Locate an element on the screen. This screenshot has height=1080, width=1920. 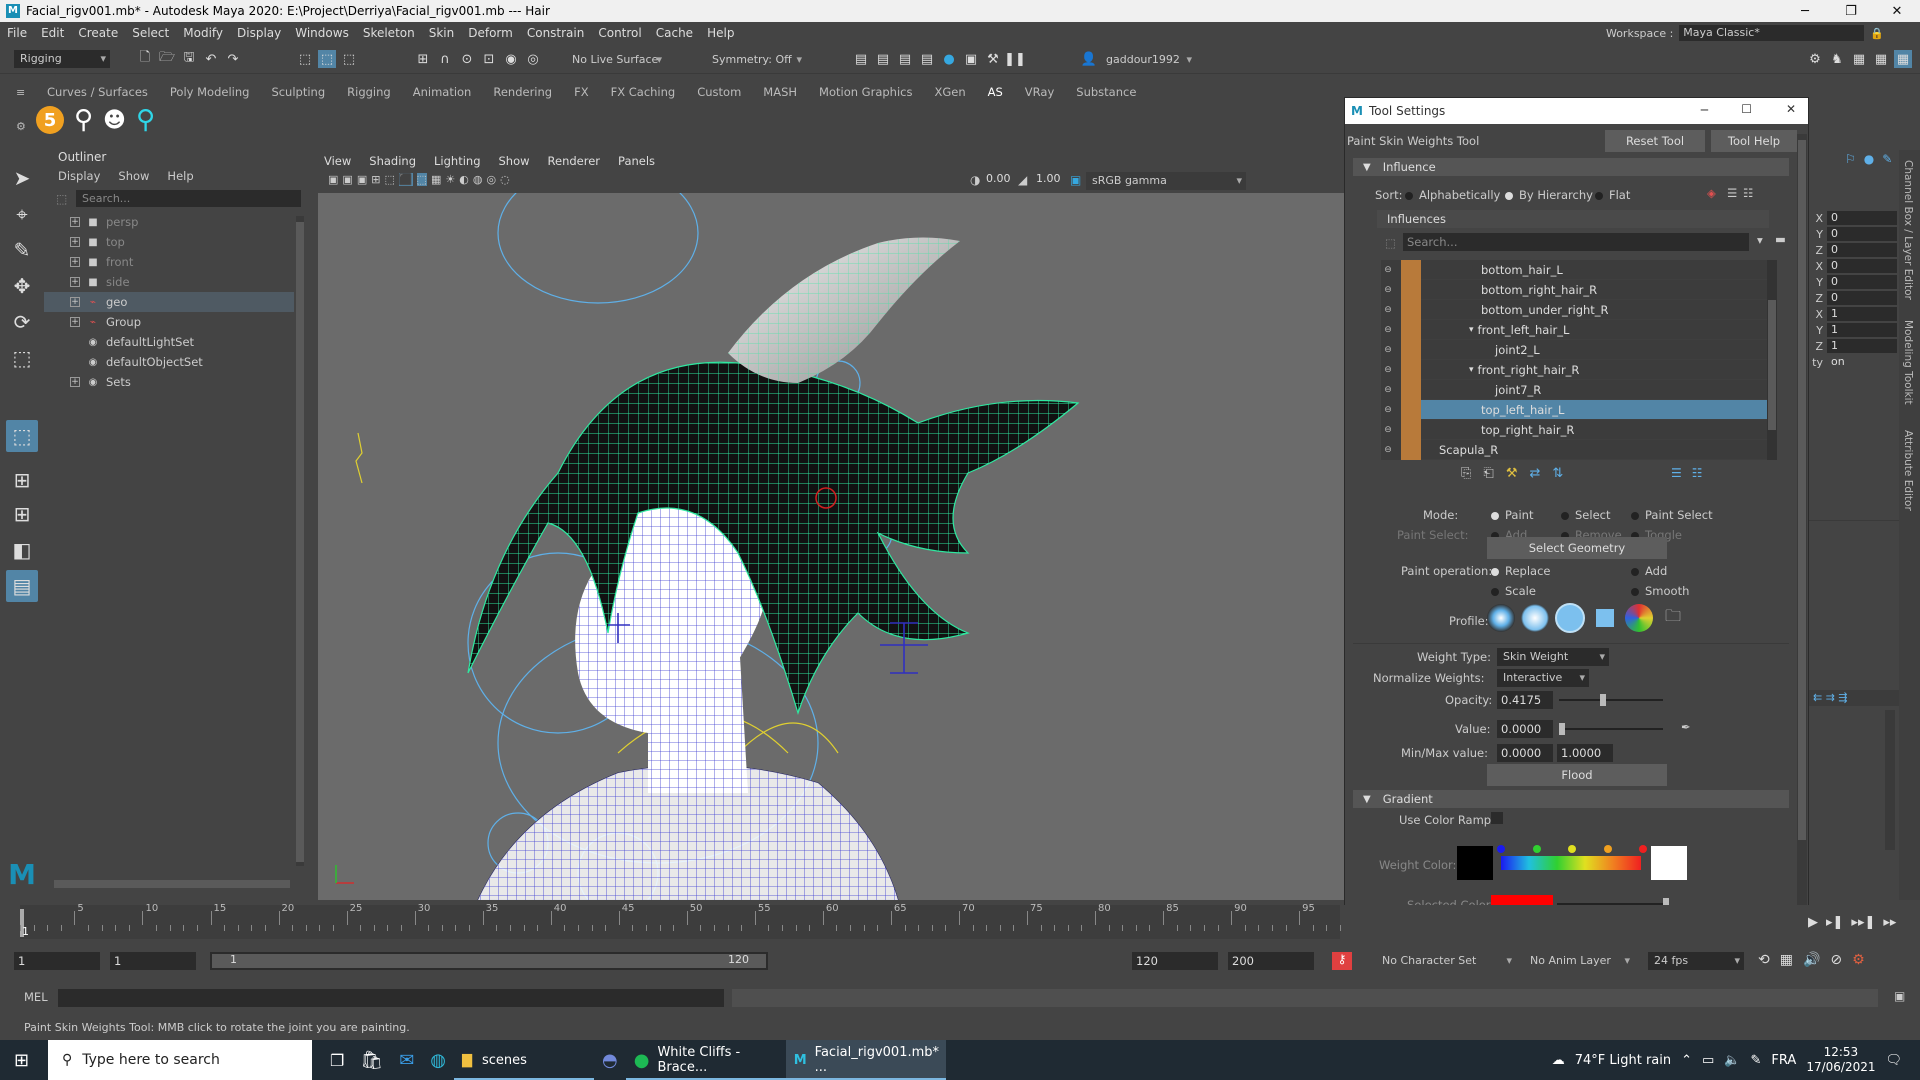
current-frame-field: 1 is located at coordinates (153, 961).